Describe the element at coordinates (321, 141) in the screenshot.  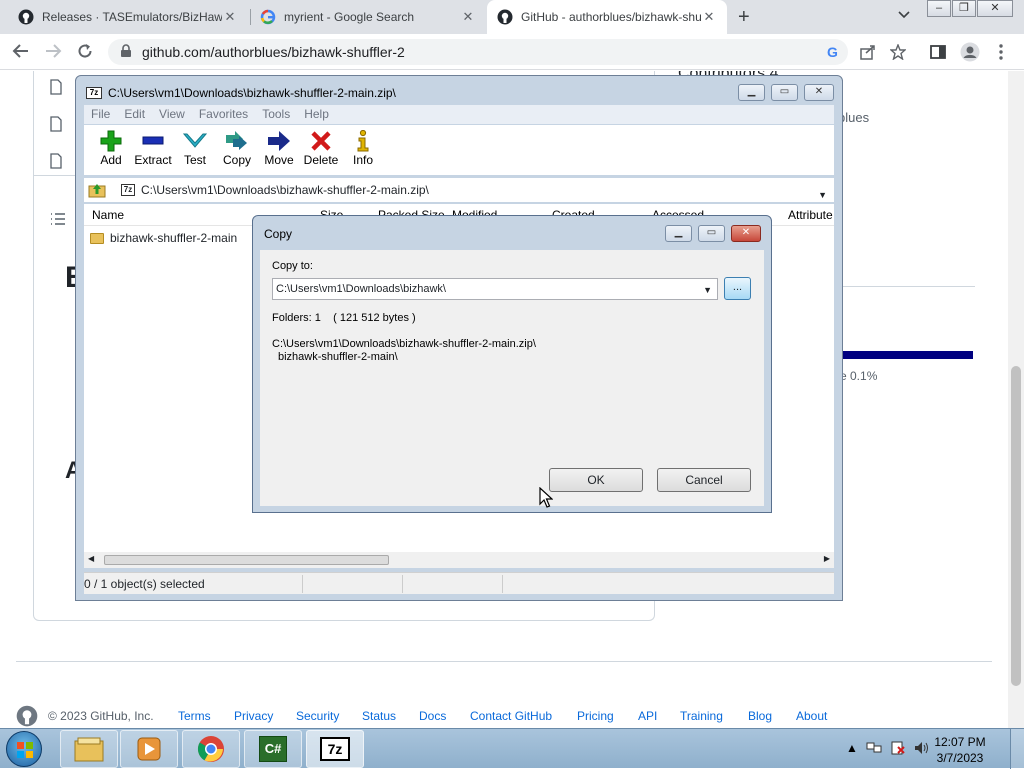
I see `x-icon` at that location.